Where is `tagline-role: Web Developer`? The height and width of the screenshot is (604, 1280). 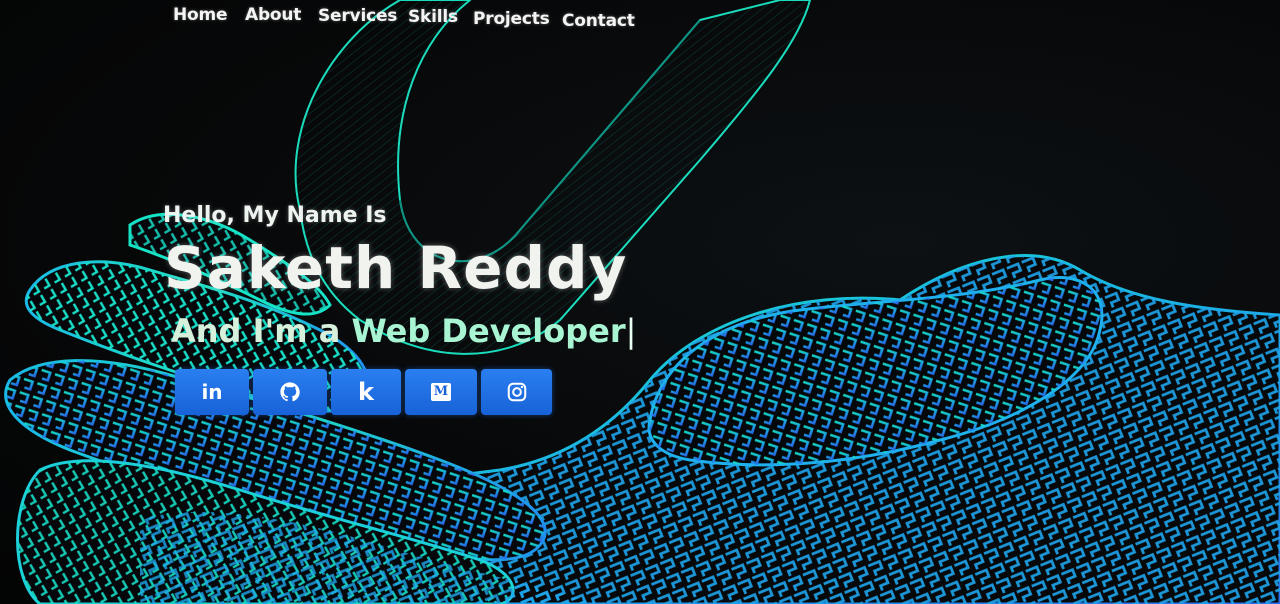
tagline-role: Web Developer is located at coordinates (488, 331).